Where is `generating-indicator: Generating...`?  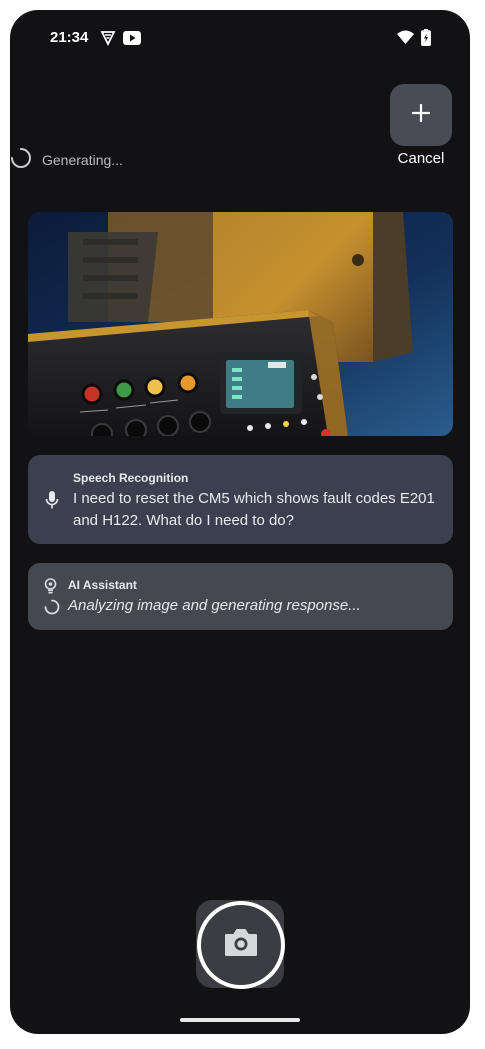
generating-indicator: Generating... is located at coordinates (66, 159).